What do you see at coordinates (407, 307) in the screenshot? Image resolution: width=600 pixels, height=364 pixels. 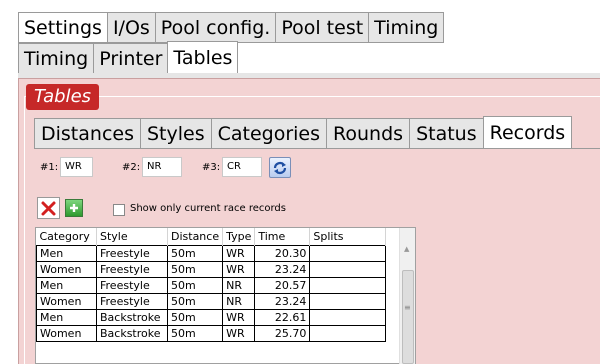 I see `scrollbar-grip-icon: ≡` at bounding box center [407, 307].